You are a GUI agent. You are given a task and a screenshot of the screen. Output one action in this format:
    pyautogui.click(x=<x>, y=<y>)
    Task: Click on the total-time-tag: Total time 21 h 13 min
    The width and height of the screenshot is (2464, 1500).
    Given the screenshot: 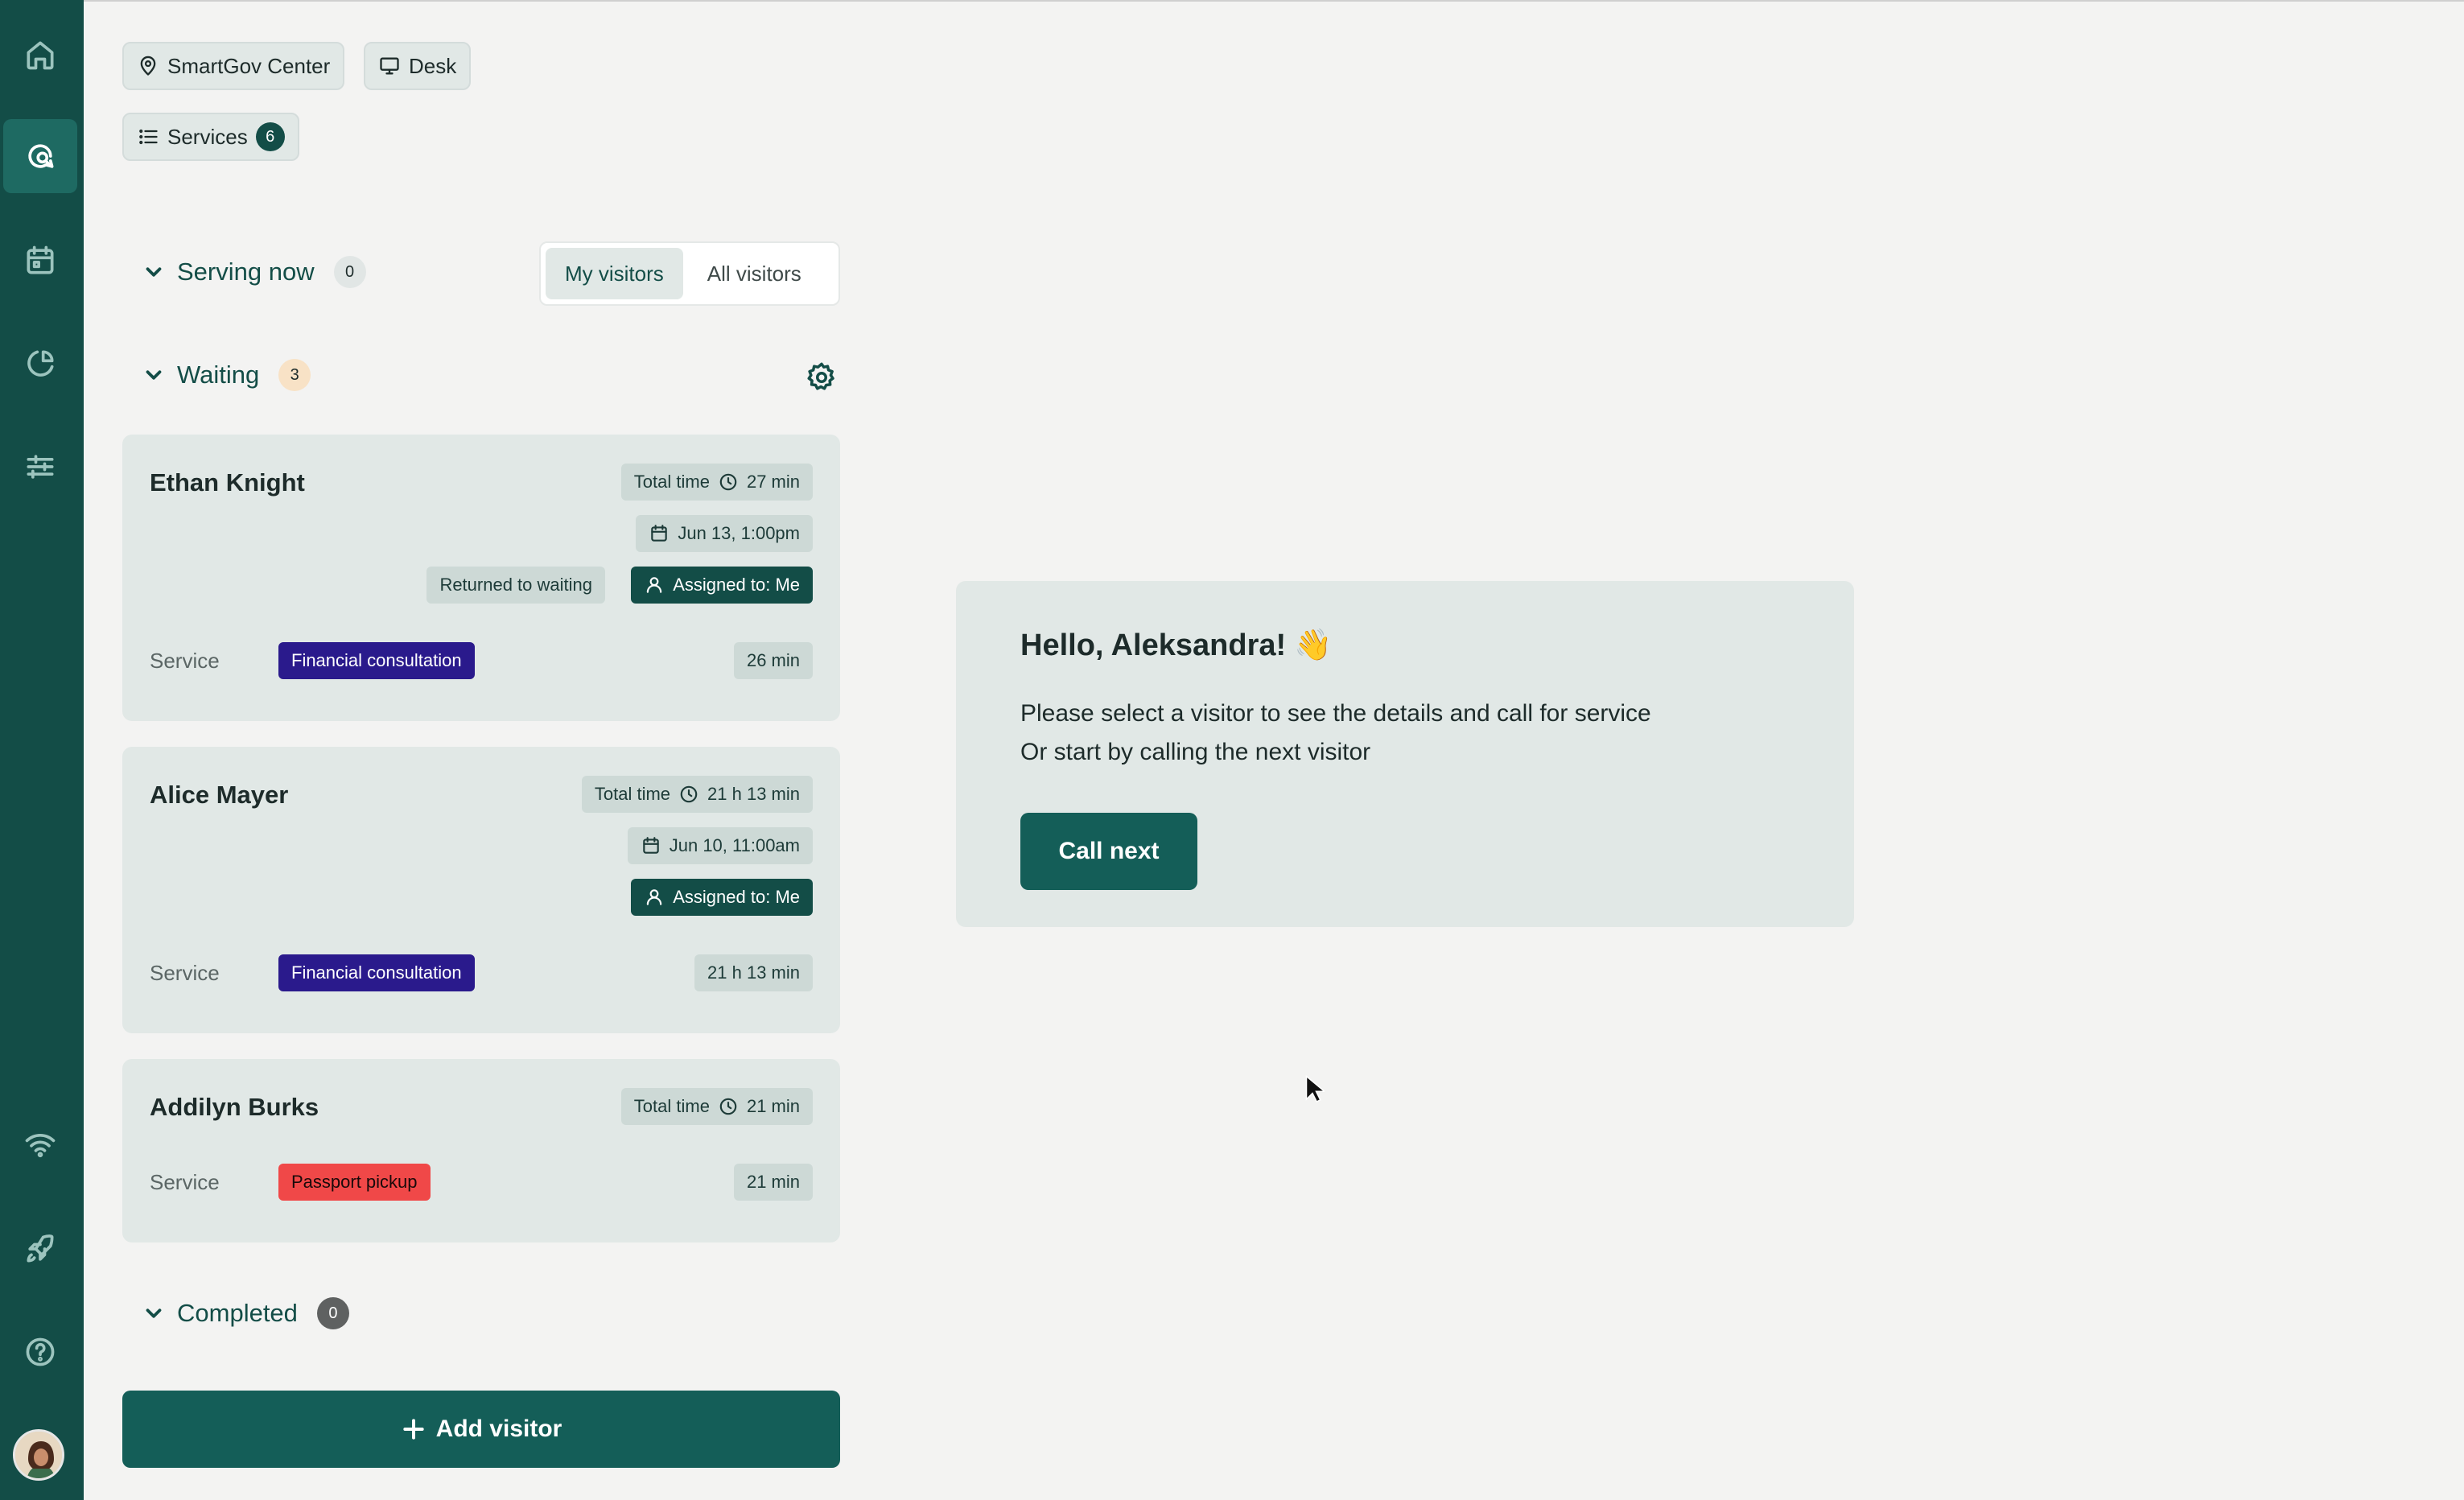 What is the action you would take?
    pyautogui.click(x=697, y=794)
    